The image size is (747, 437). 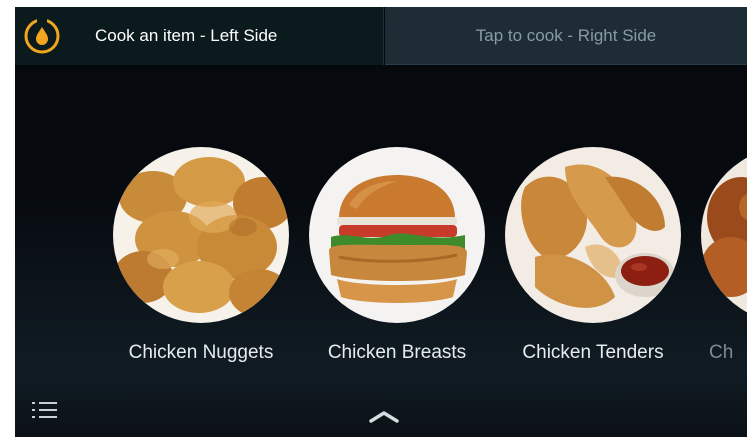 I want to click on chicken-nuggets-image, so click(x=201, y=235).